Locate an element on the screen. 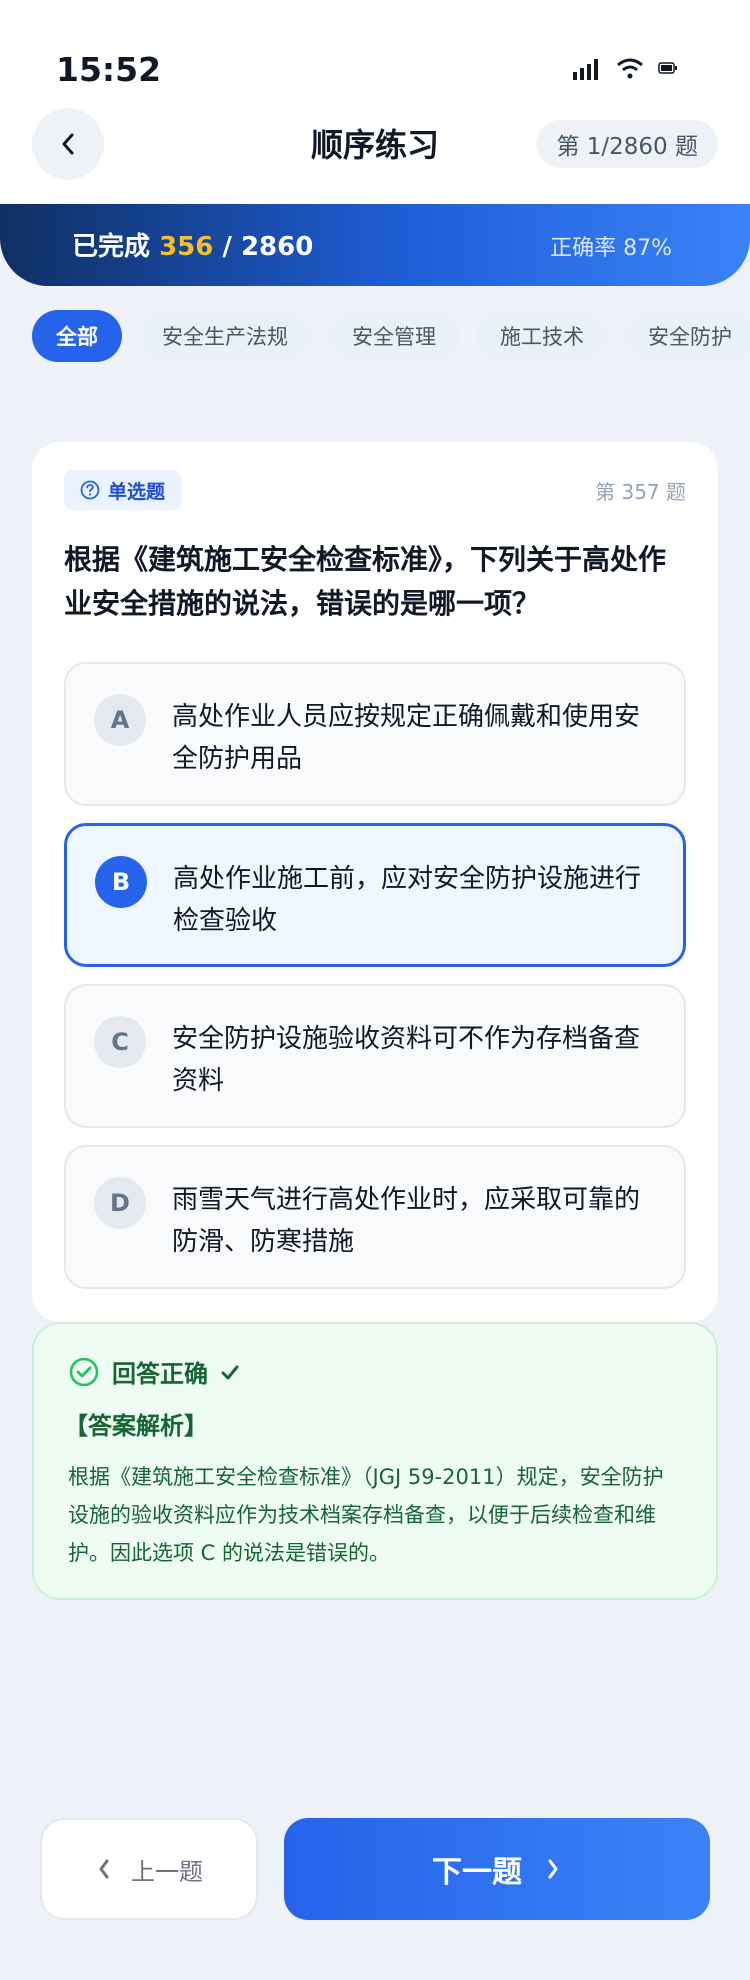 The image size is (750, 1980). check-circle-icon is located at coordinates (84, 1371).